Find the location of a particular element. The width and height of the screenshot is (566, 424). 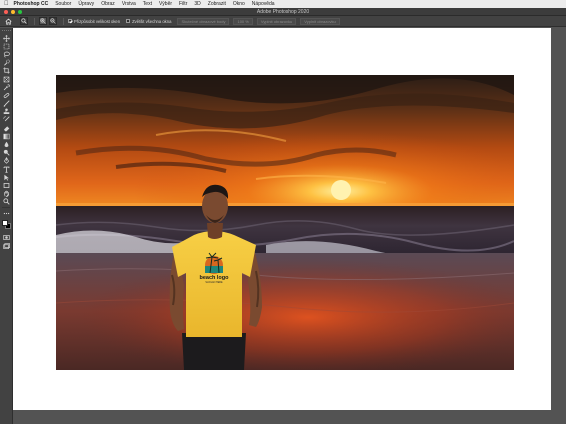

actual-pixels-button: Skutečné obrazové body is located at coordinates (203, 21).